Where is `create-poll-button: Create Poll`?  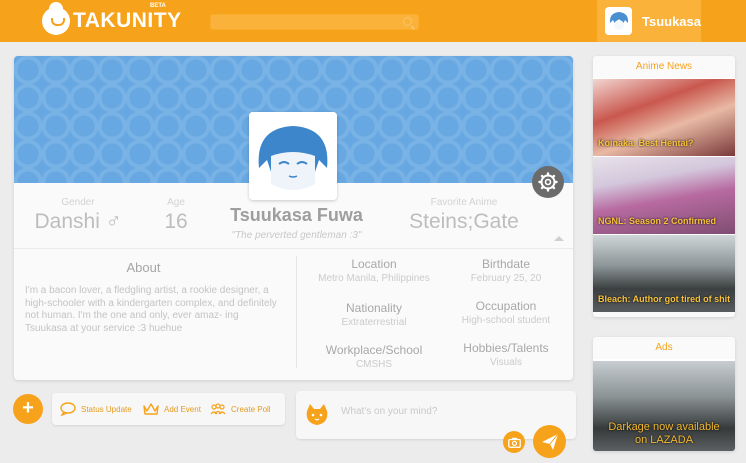
create-poll-button: Create Poll is located at coordinates (240, 409).